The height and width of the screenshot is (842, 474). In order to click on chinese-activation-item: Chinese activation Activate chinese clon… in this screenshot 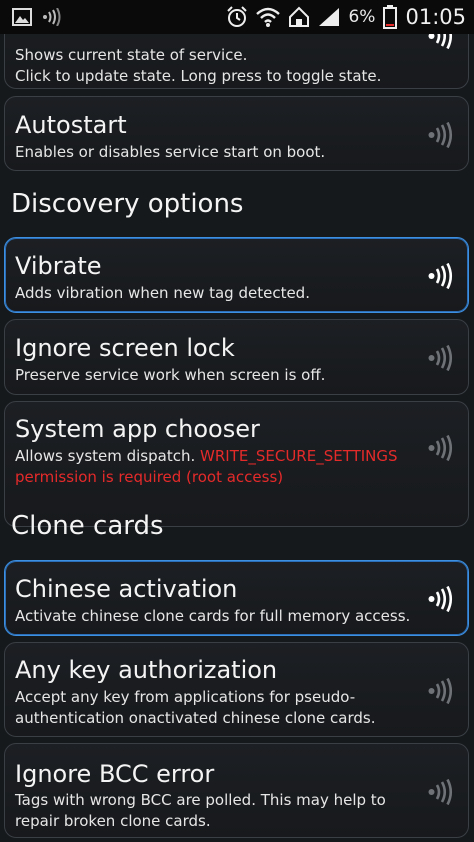, I will do `click(236, 598)`.